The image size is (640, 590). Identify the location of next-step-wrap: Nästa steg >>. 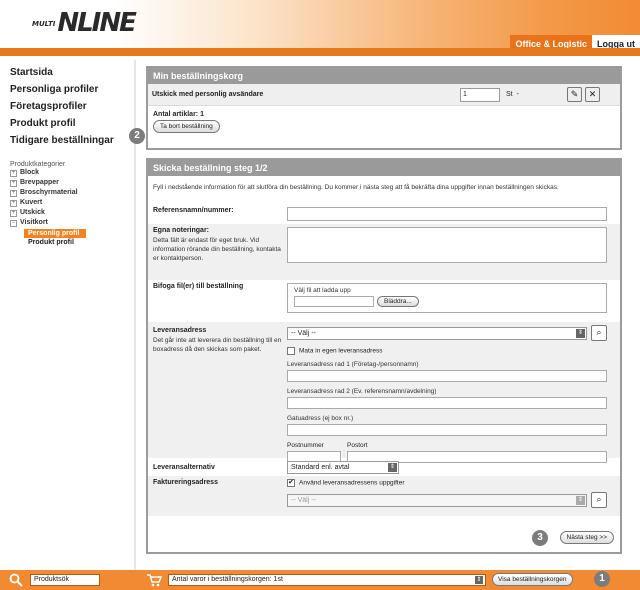
(586, 537).